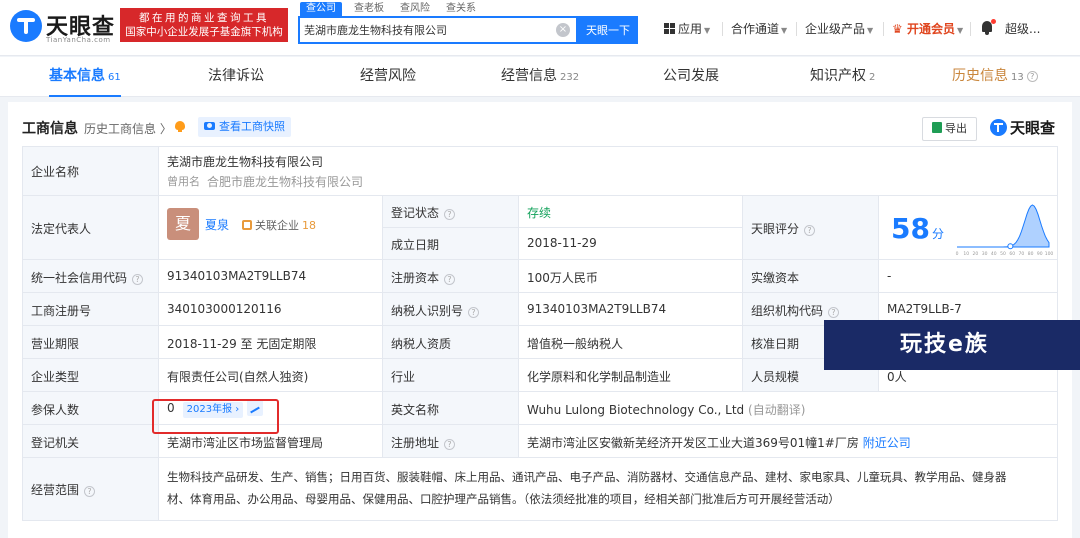  What do you see at coordinates (608, 171) in the screenshot?
I see `value-company-name: 芜湖市鹿龙生物科技有限公司 曾用名 合肥市鹿龙生物科技有限公司` at bounding box center [608, 171].